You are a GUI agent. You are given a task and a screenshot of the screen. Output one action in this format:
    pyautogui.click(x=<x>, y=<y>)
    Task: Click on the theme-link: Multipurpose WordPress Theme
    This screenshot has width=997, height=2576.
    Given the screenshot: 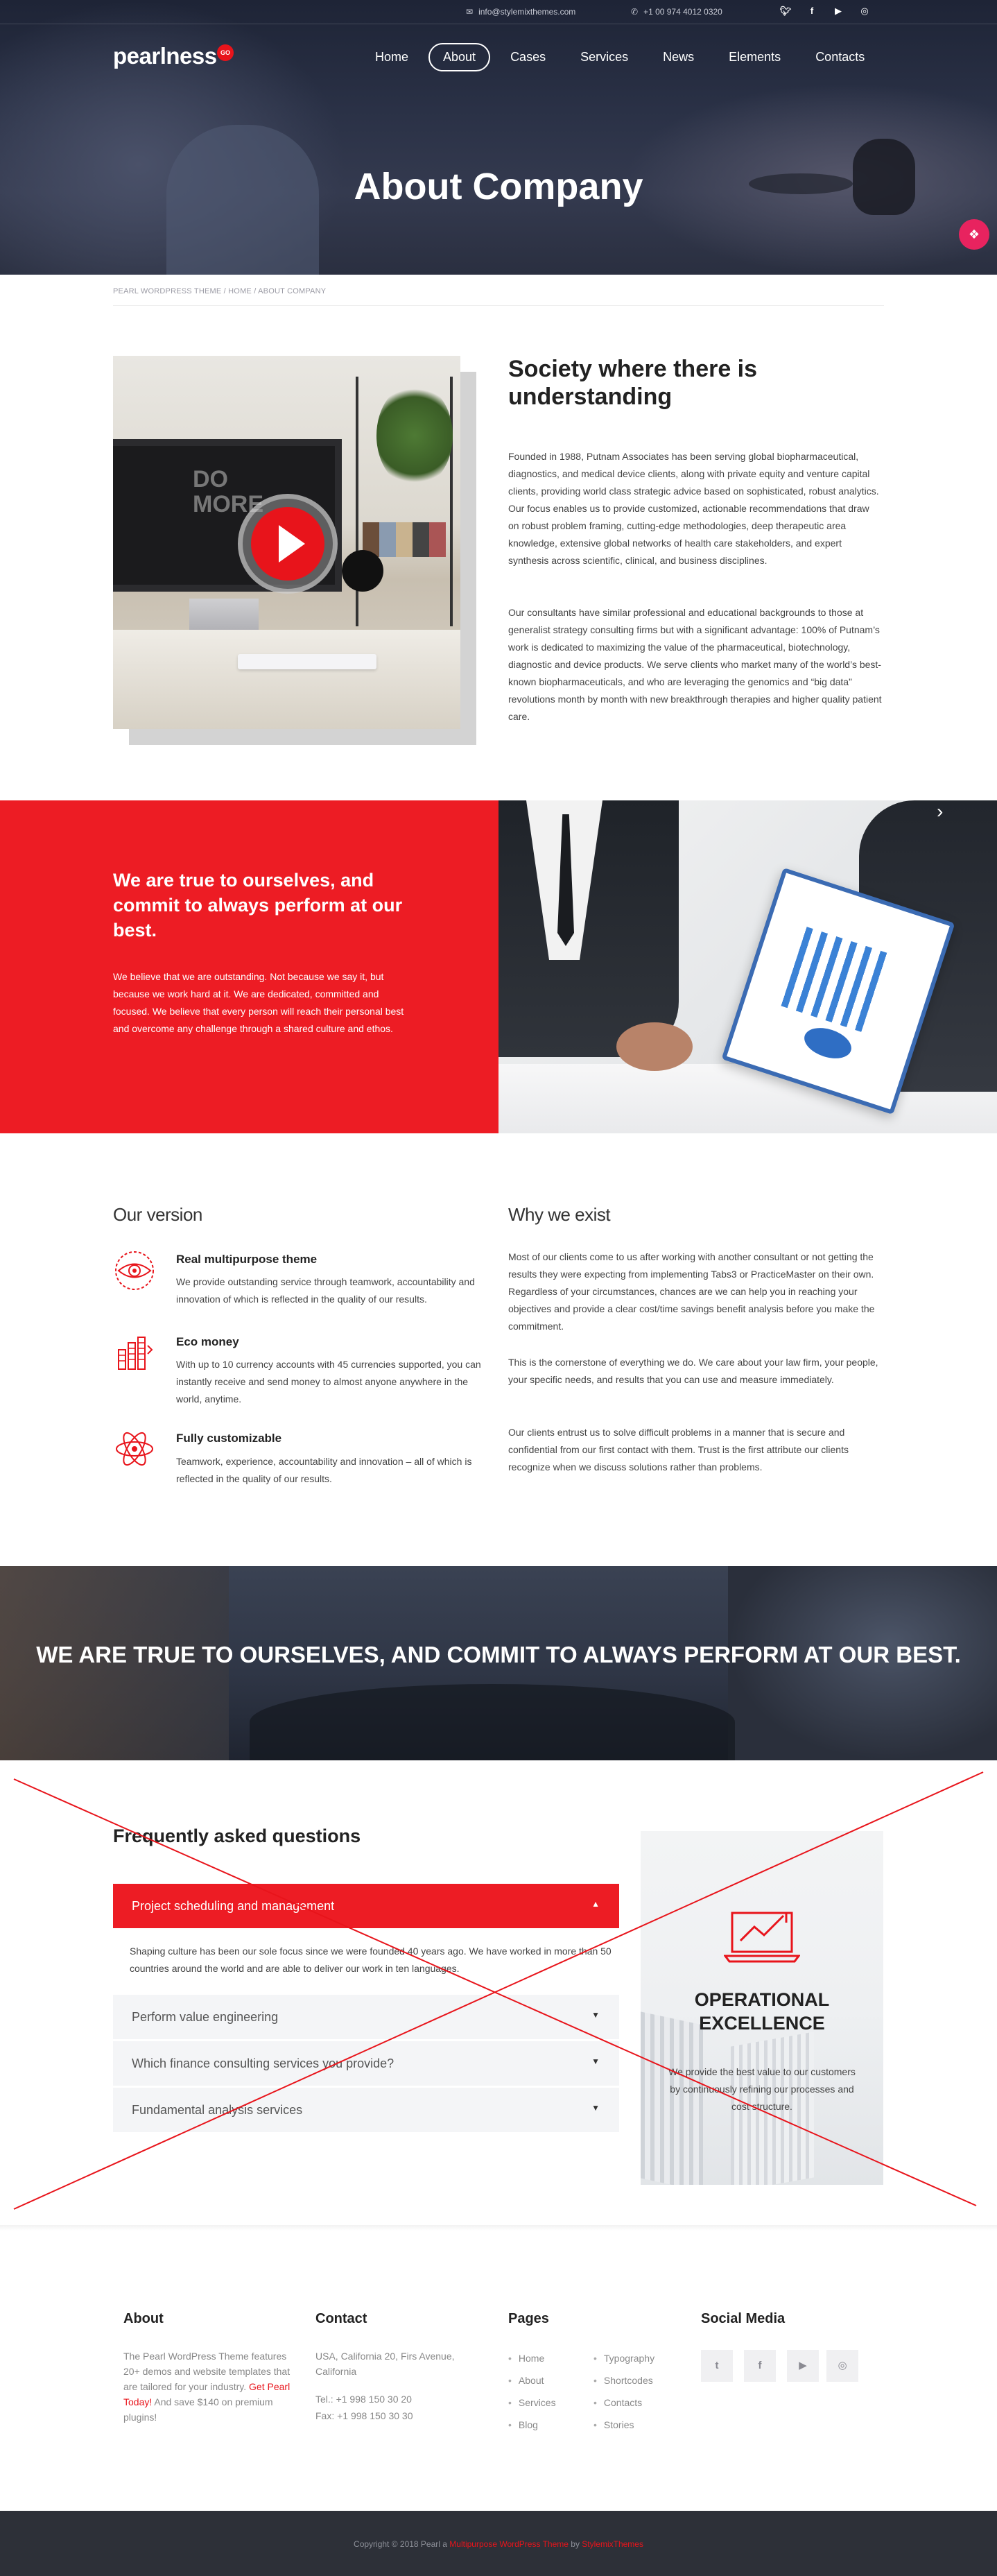 What is the action you would take?
    pyautogui.click(x=509, y=2544)
    